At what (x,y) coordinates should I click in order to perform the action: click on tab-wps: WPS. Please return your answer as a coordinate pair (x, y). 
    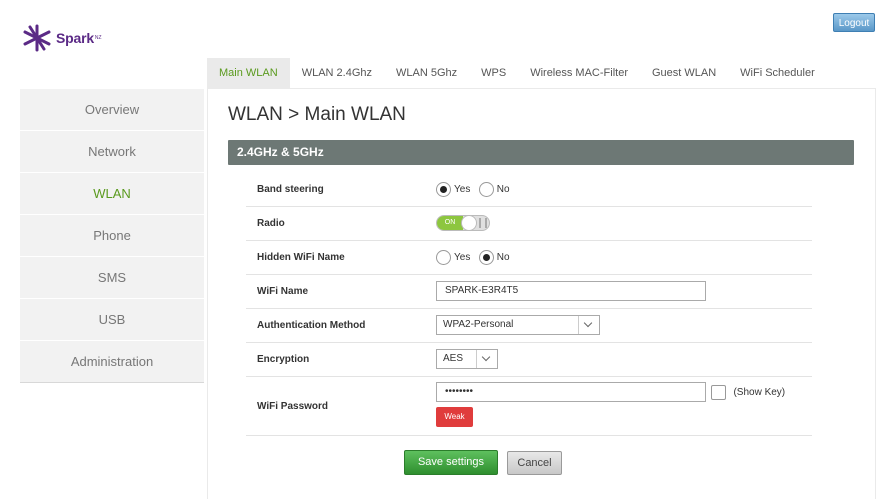
    Looking at the image, I should click on (493, 73).